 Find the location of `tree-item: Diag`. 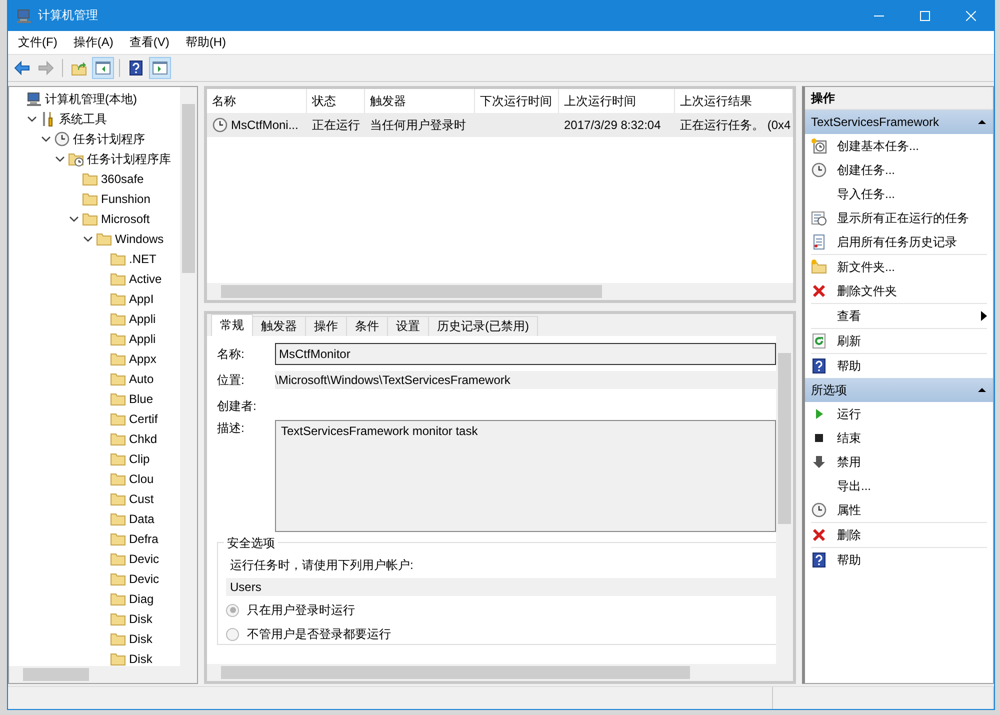

tree-item: Diag is located at coordinates (141, 599).